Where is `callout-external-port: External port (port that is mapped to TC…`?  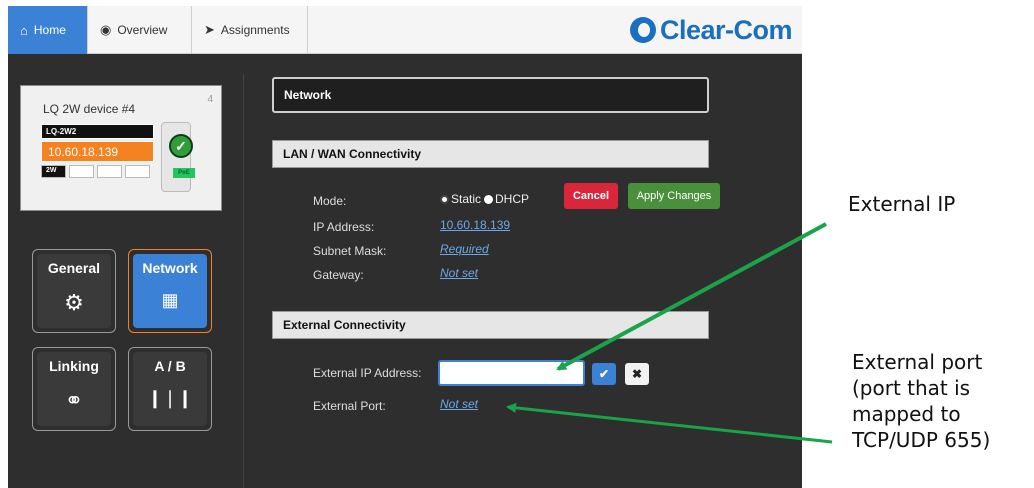
callout-external-port: External port (port that is mapped to TC… is located at coordinates (921, 401).